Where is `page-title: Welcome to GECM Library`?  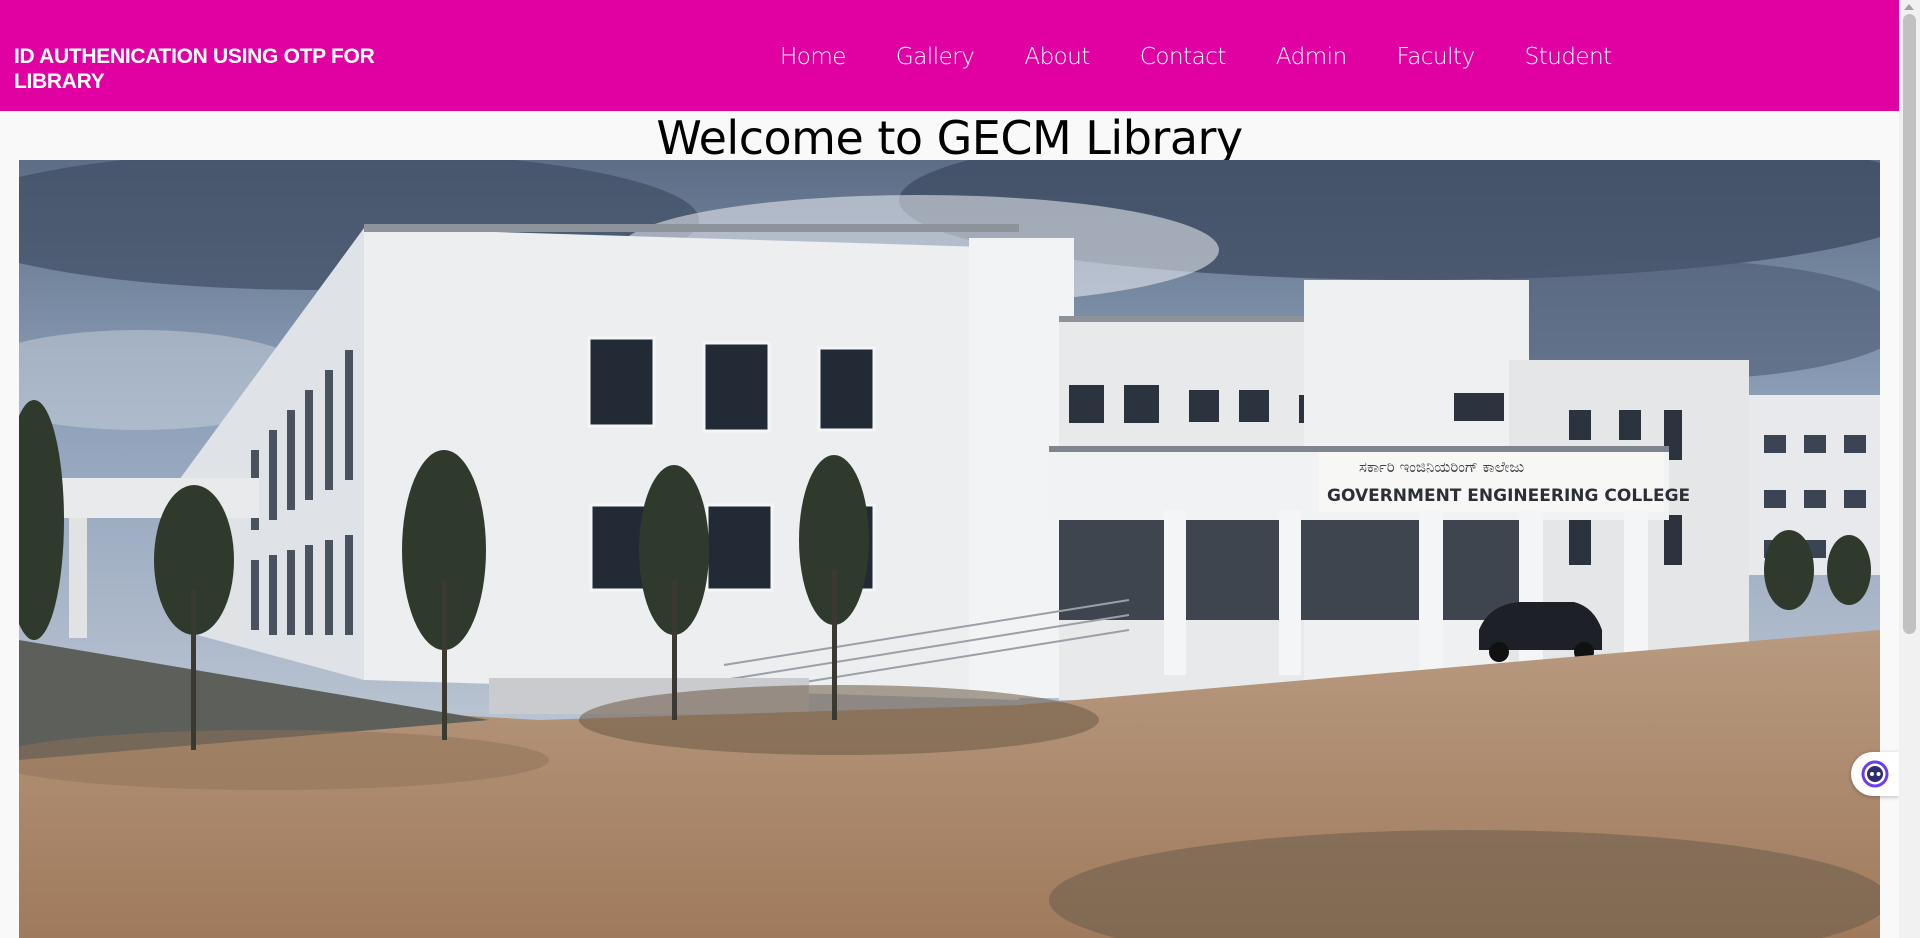 page-title: Welcome to GECM Library is located at coordinates (949, 138).